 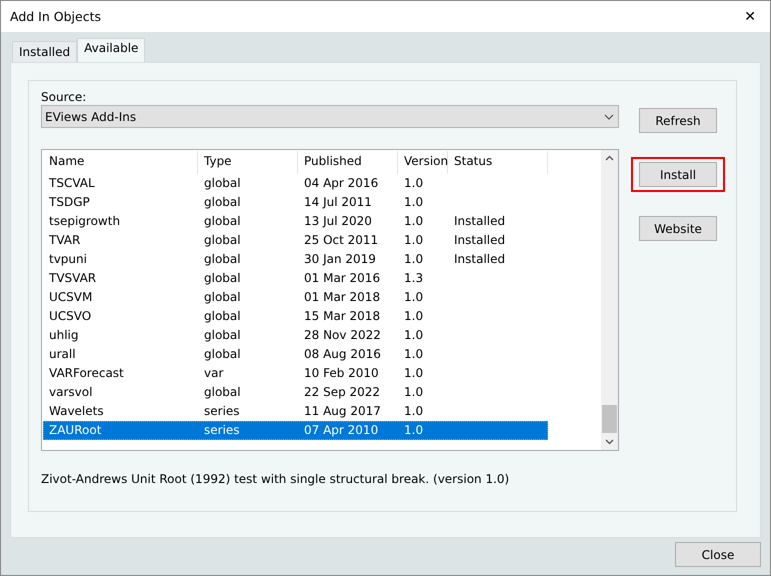 I want to click on scrollbar, so click(x=609, y=300).